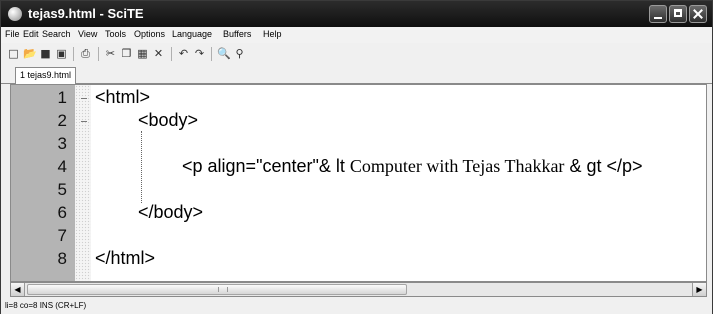 This screenshot has height=316, width=715. I want to click on line-number: 2, so click(62, 120).